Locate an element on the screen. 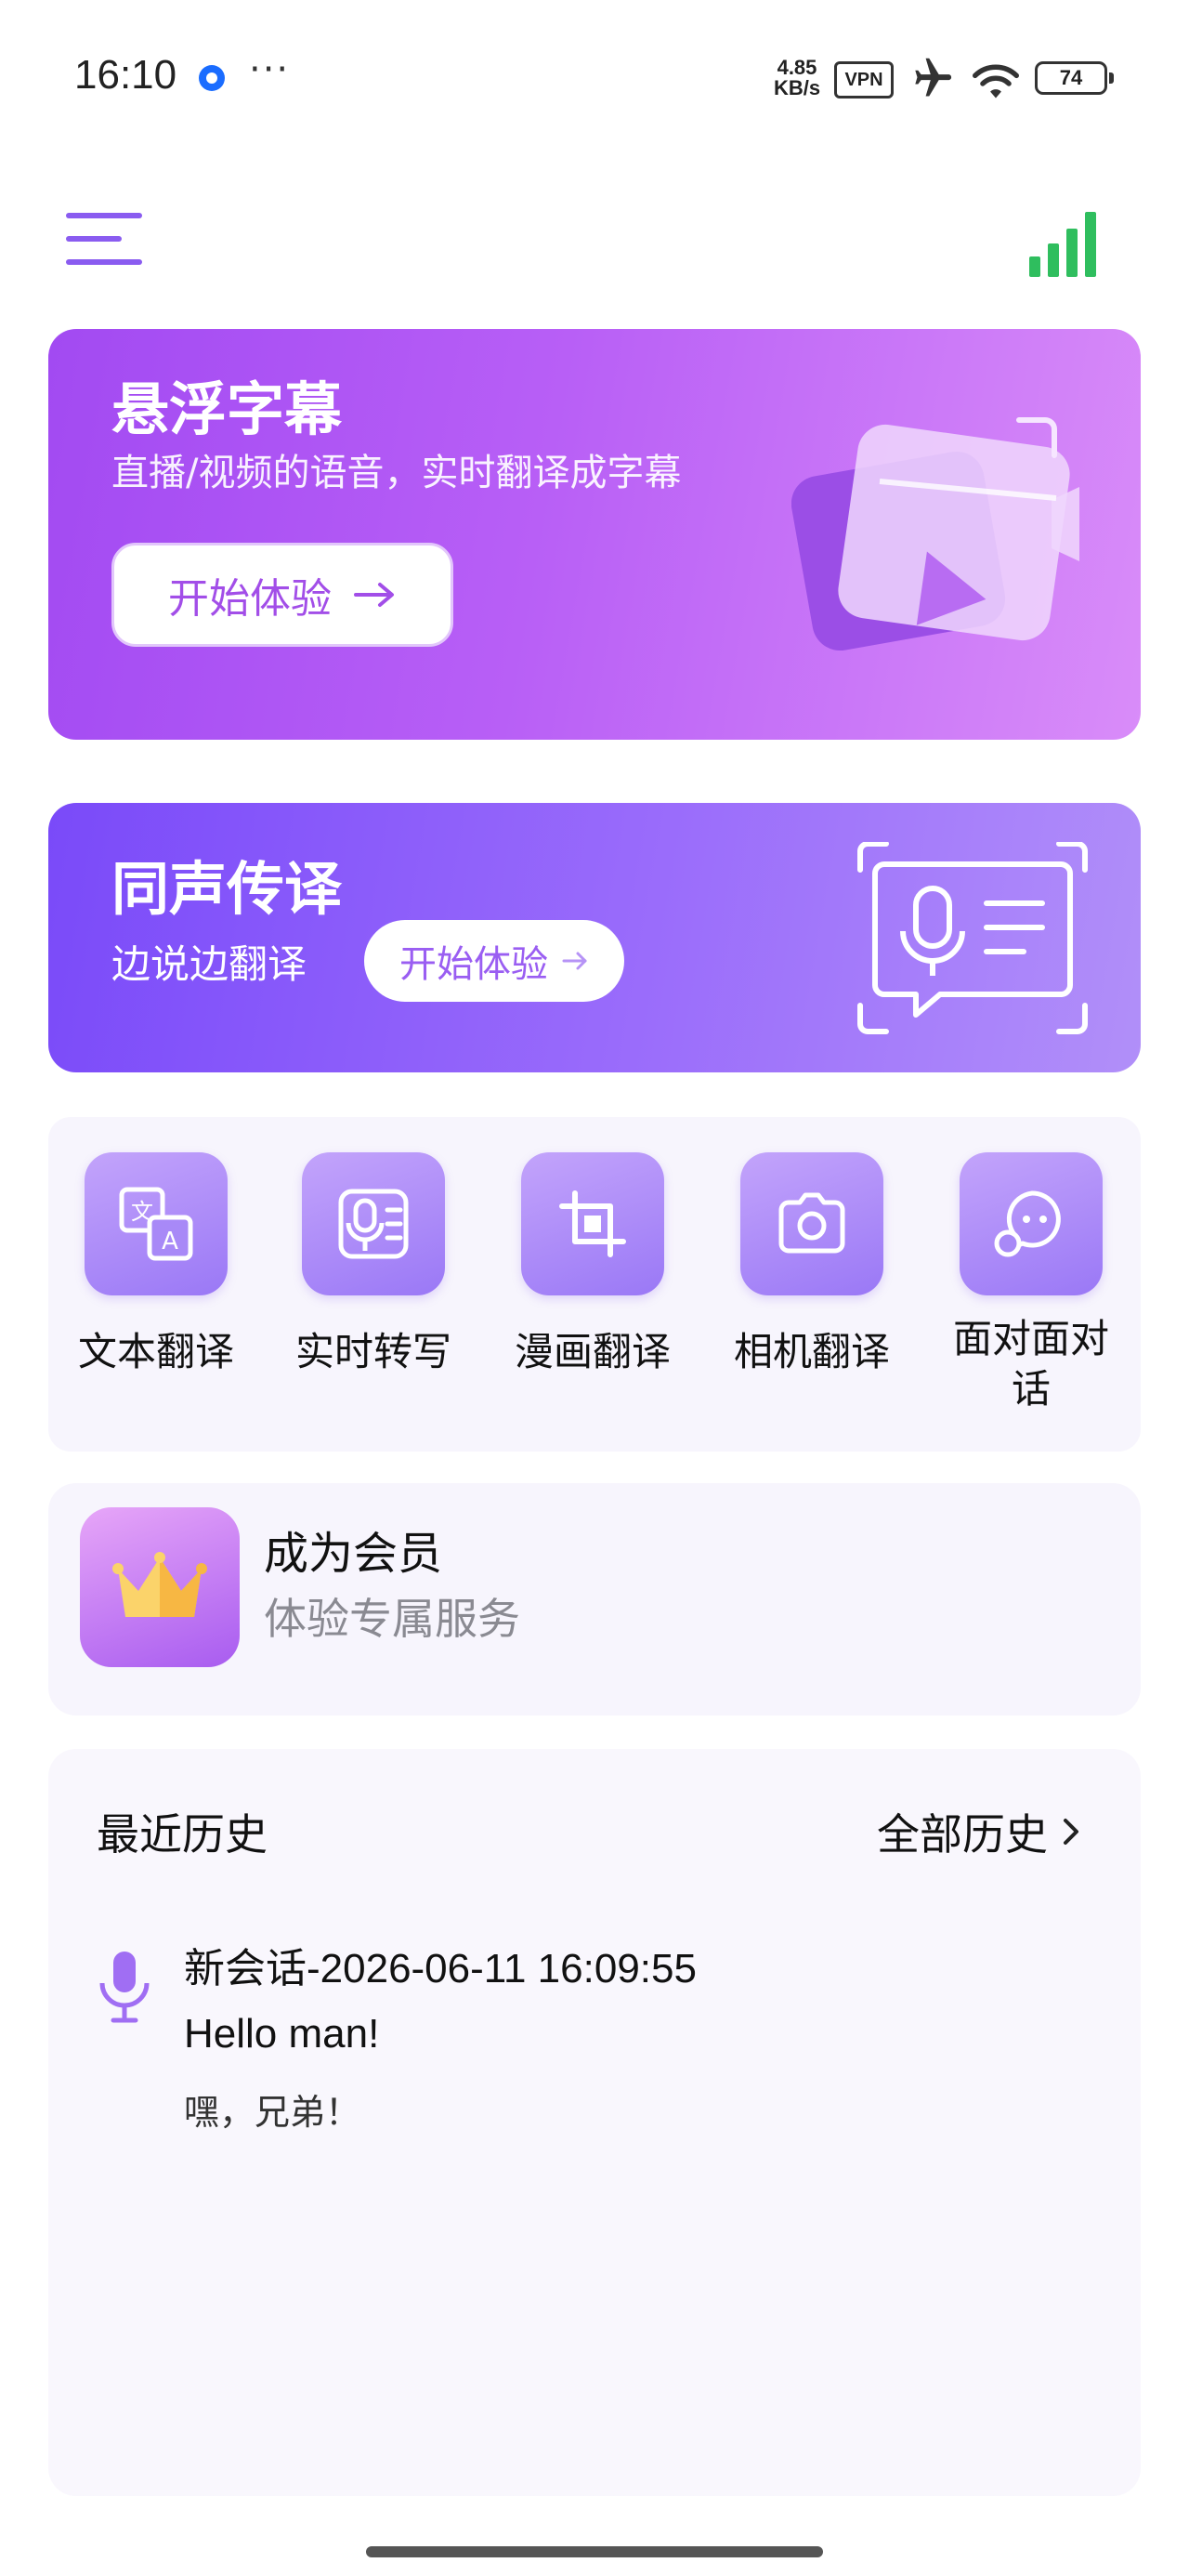 Image resolution: width=1189 pixels, height=2576 pixels. feature-label: 实时转写 is located at coordinates (372, 1351).